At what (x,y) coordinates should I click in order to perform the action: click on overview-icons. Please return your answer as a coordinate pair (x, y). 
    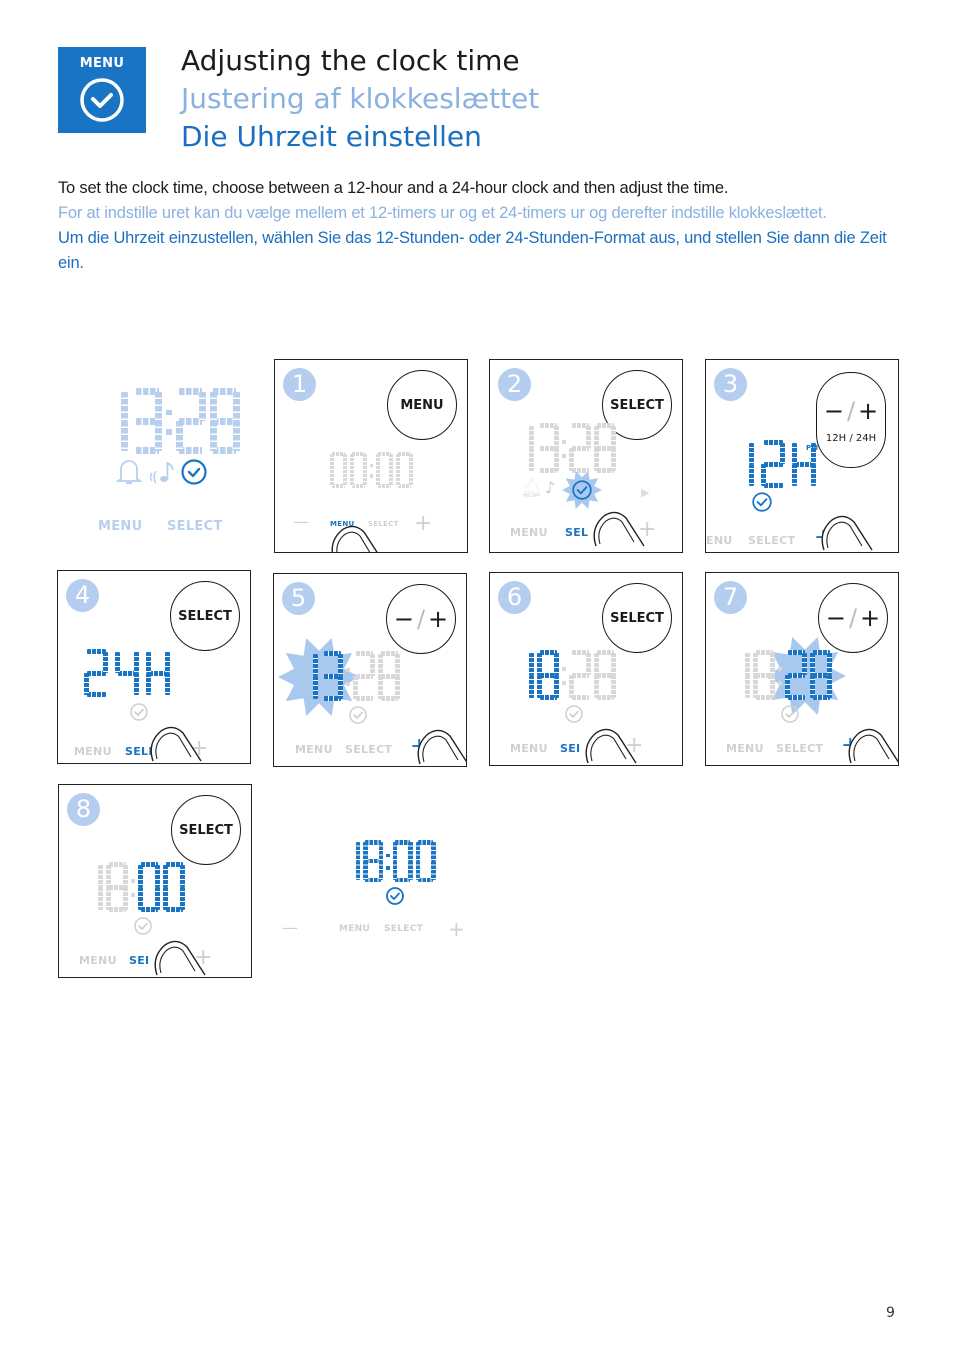
    Looking at the image, I should click on (162, 472).